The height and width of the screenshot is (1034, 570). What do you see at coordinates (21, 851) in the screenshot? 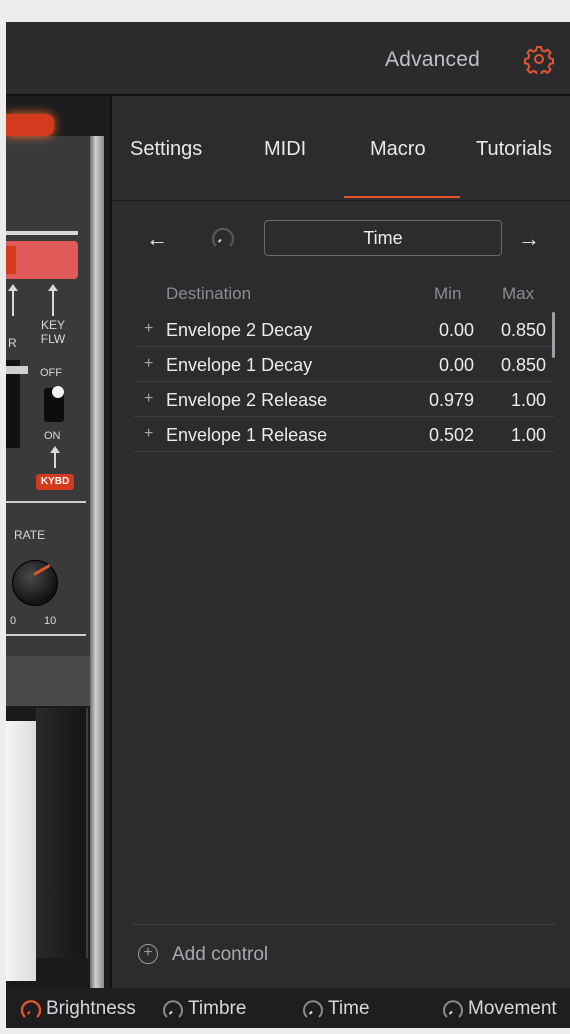
I see `white-key` at bounding box center [21, 851].